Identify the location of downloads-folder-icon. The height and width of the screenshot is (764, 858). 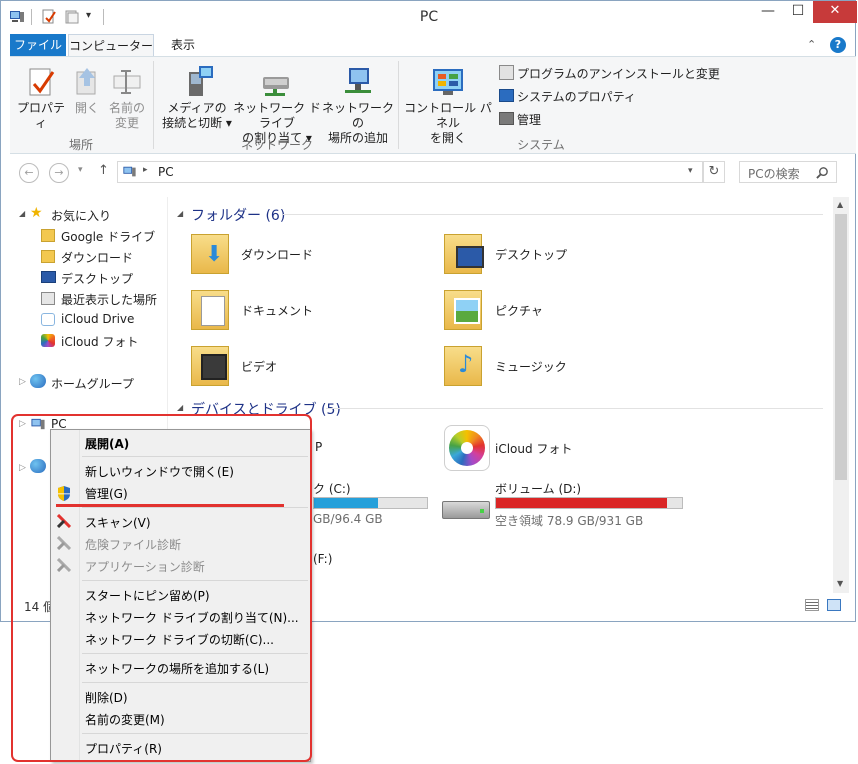
(48, 256).